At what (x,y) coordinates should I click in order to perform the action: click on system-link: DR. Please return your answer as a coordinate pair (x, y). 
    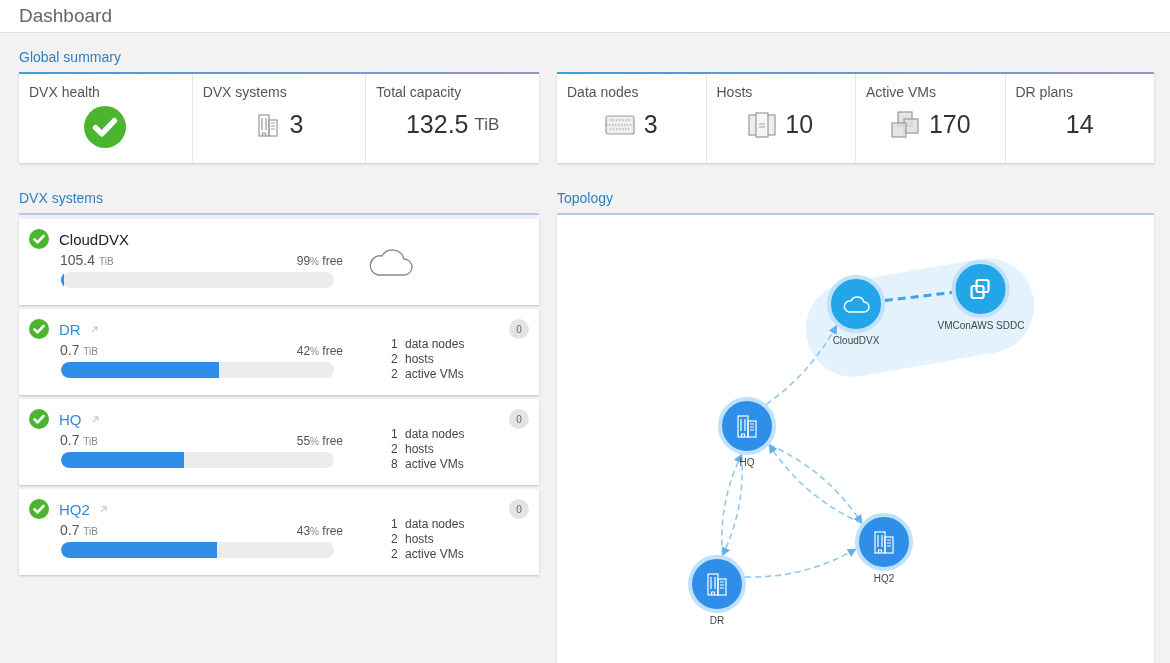
    Looking at the image, I should click on (70, 329).